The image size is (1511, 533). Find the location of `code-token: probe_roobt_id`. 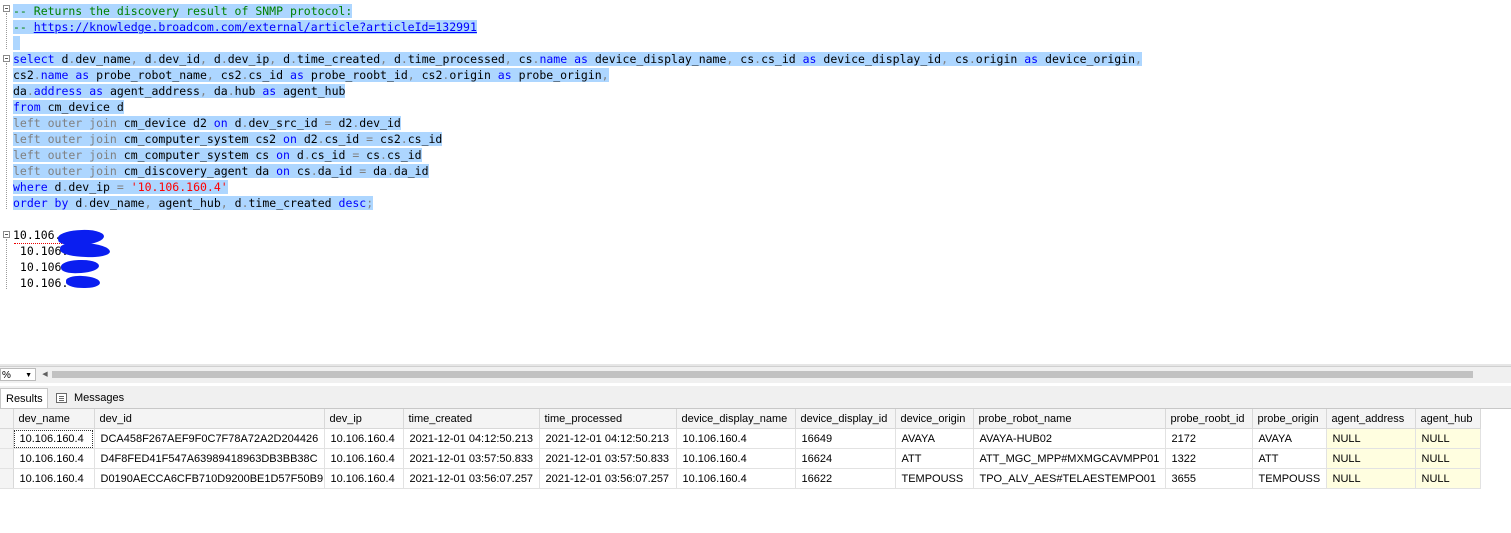

code-token: probe_roobt_id is located at coordinates (355, 75).